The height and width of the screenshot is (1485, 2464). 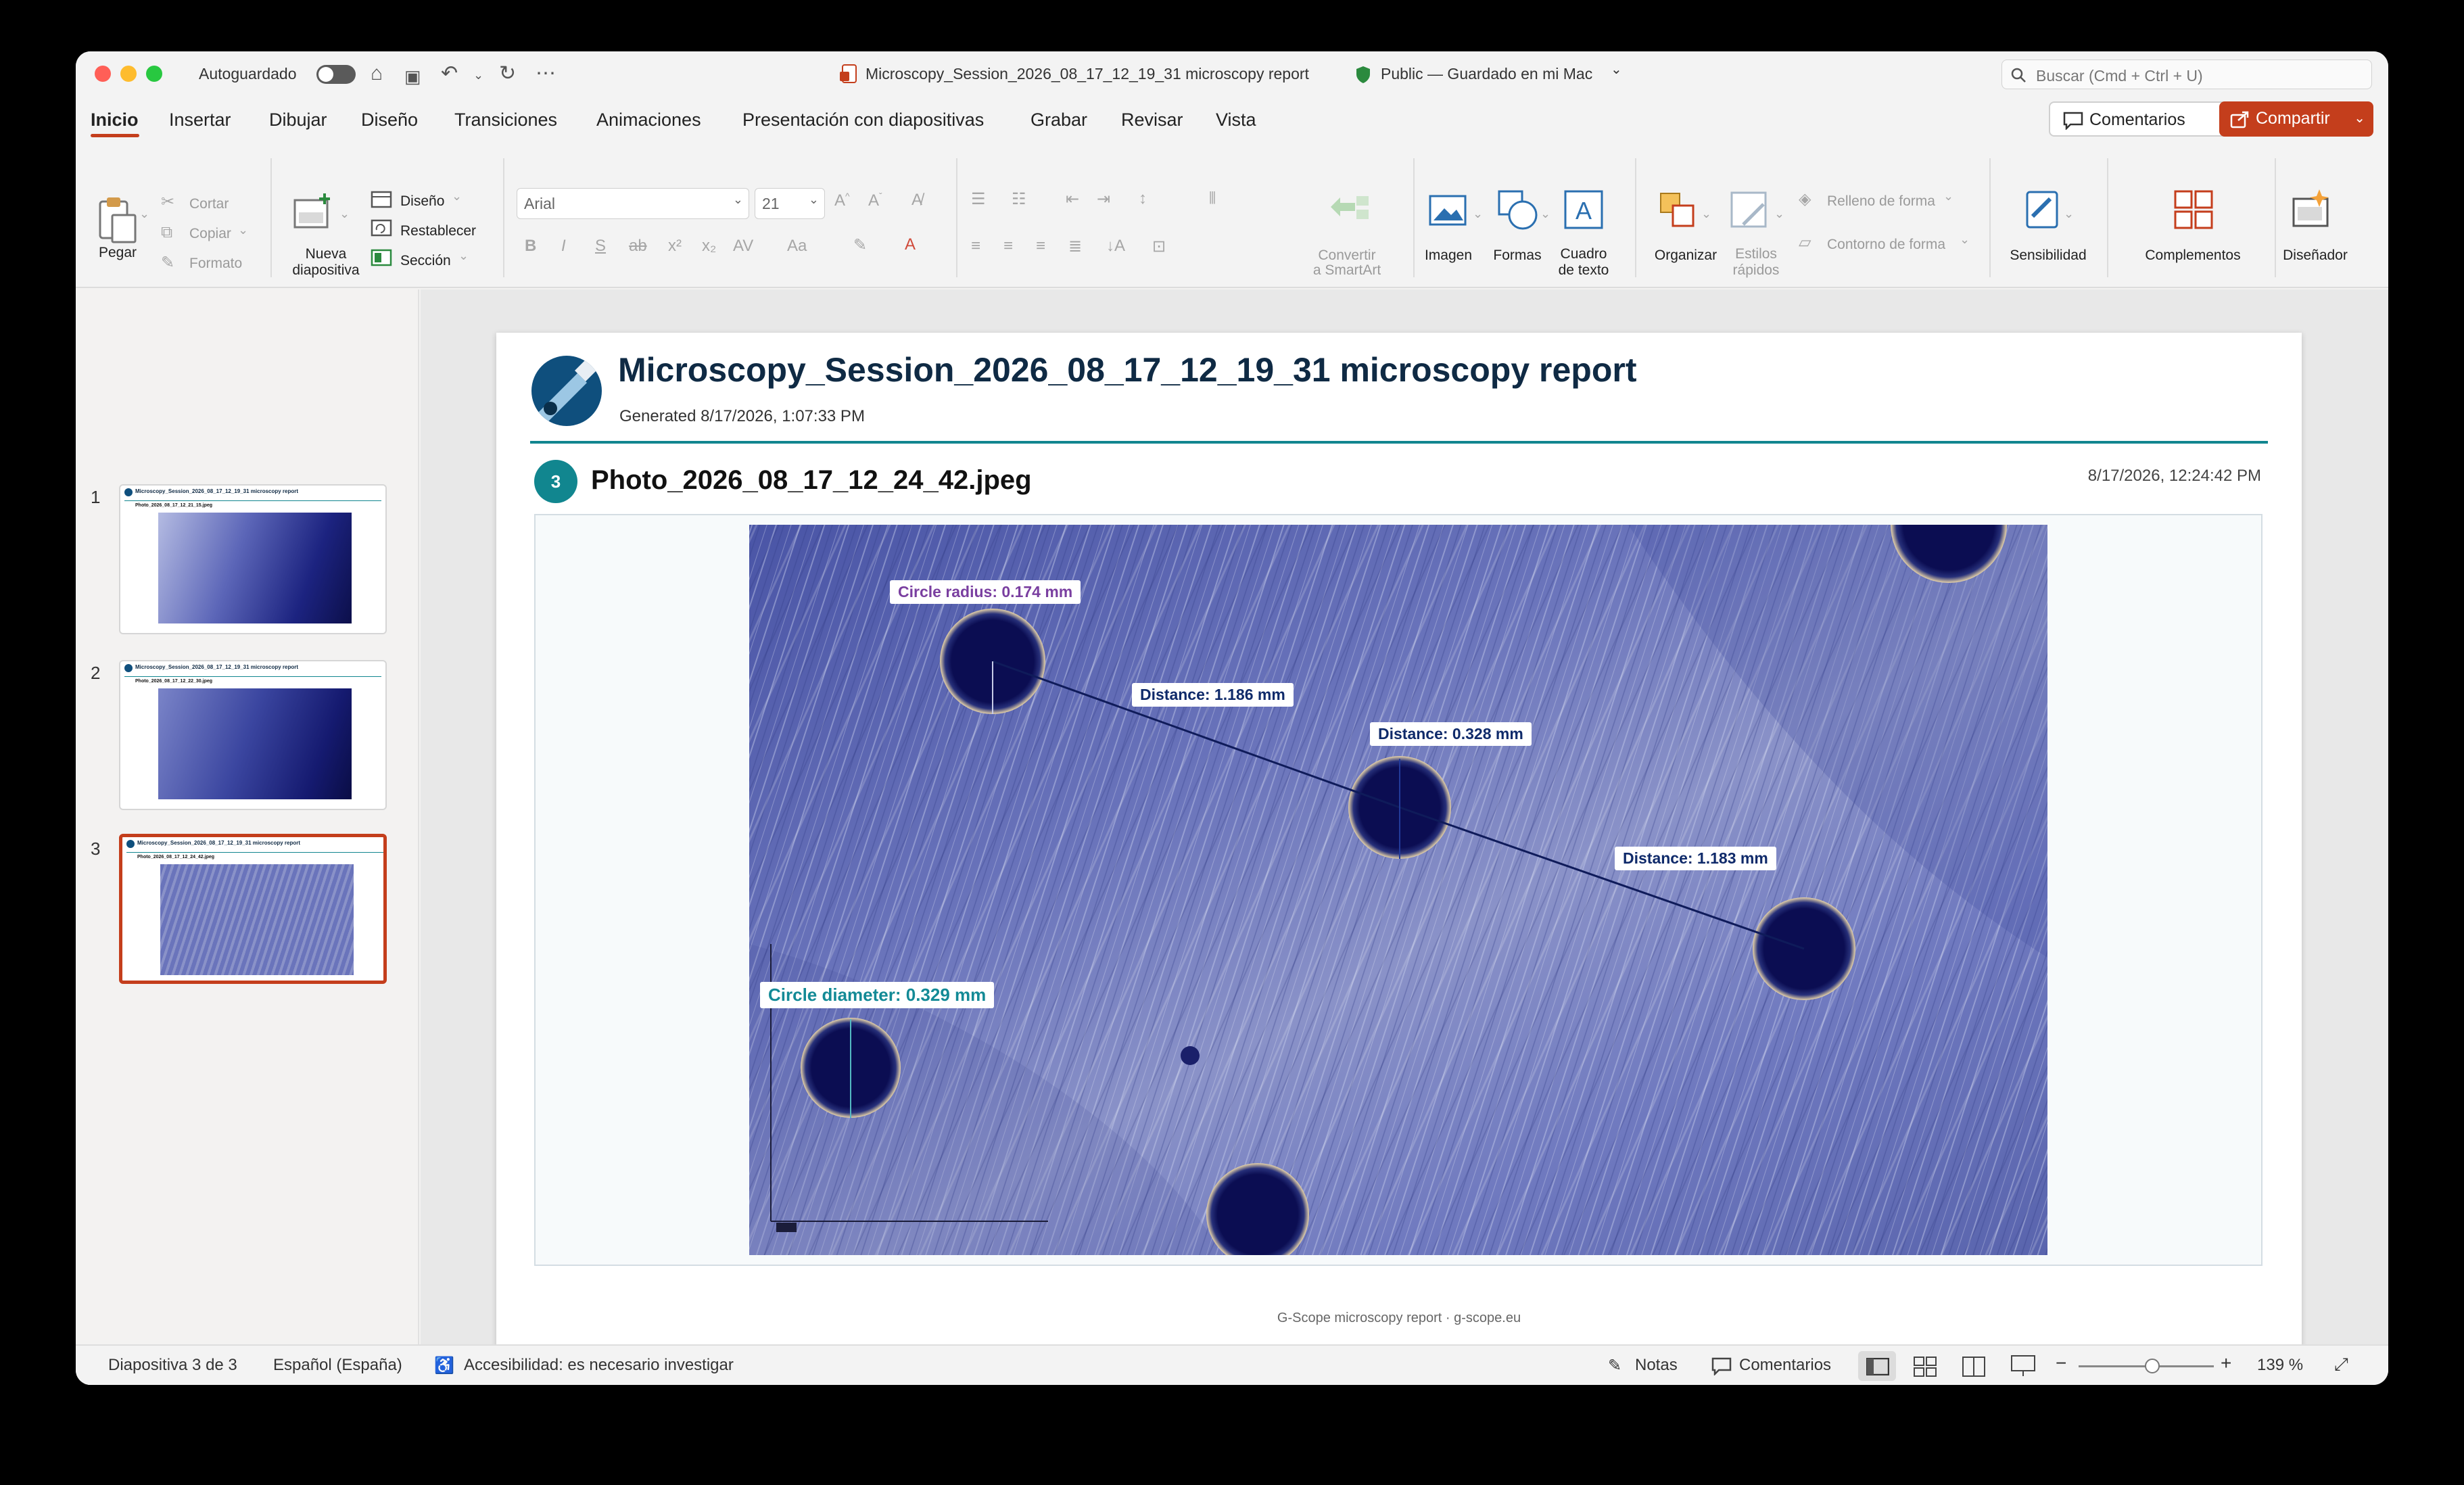 I want to click on new-slide-icon, so click(x=313, y=212).